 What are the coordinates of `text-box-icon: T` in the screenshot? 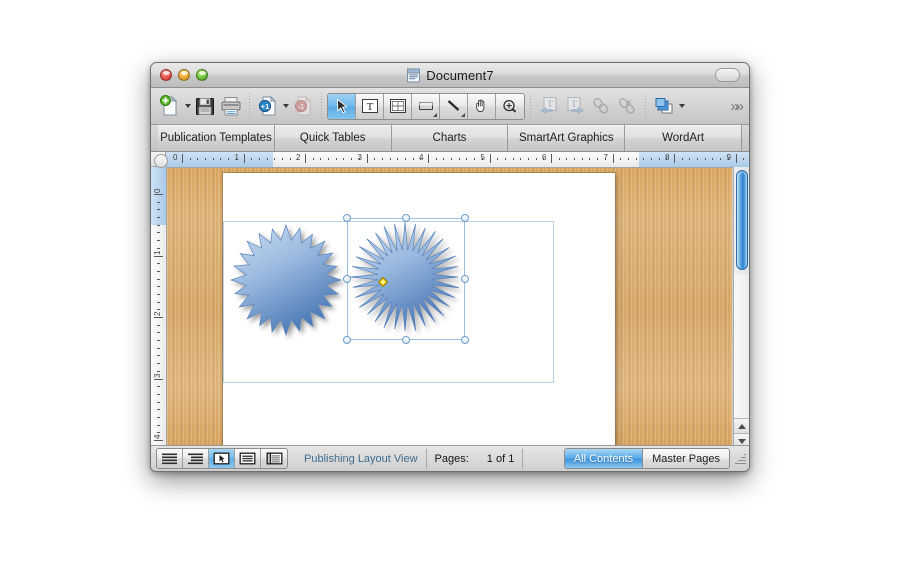 It's located at (369, 106).